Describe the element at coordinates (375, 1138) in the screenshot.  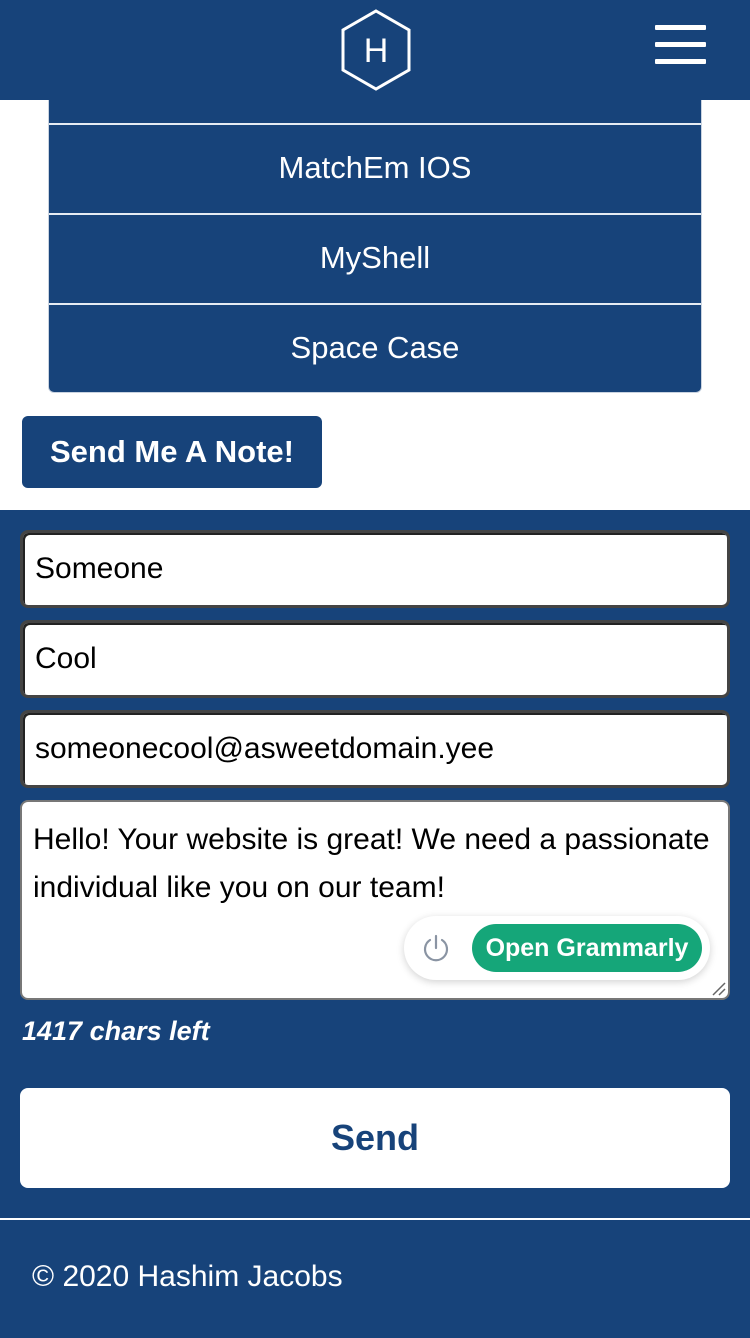
I see `send-button: Send` at that location.